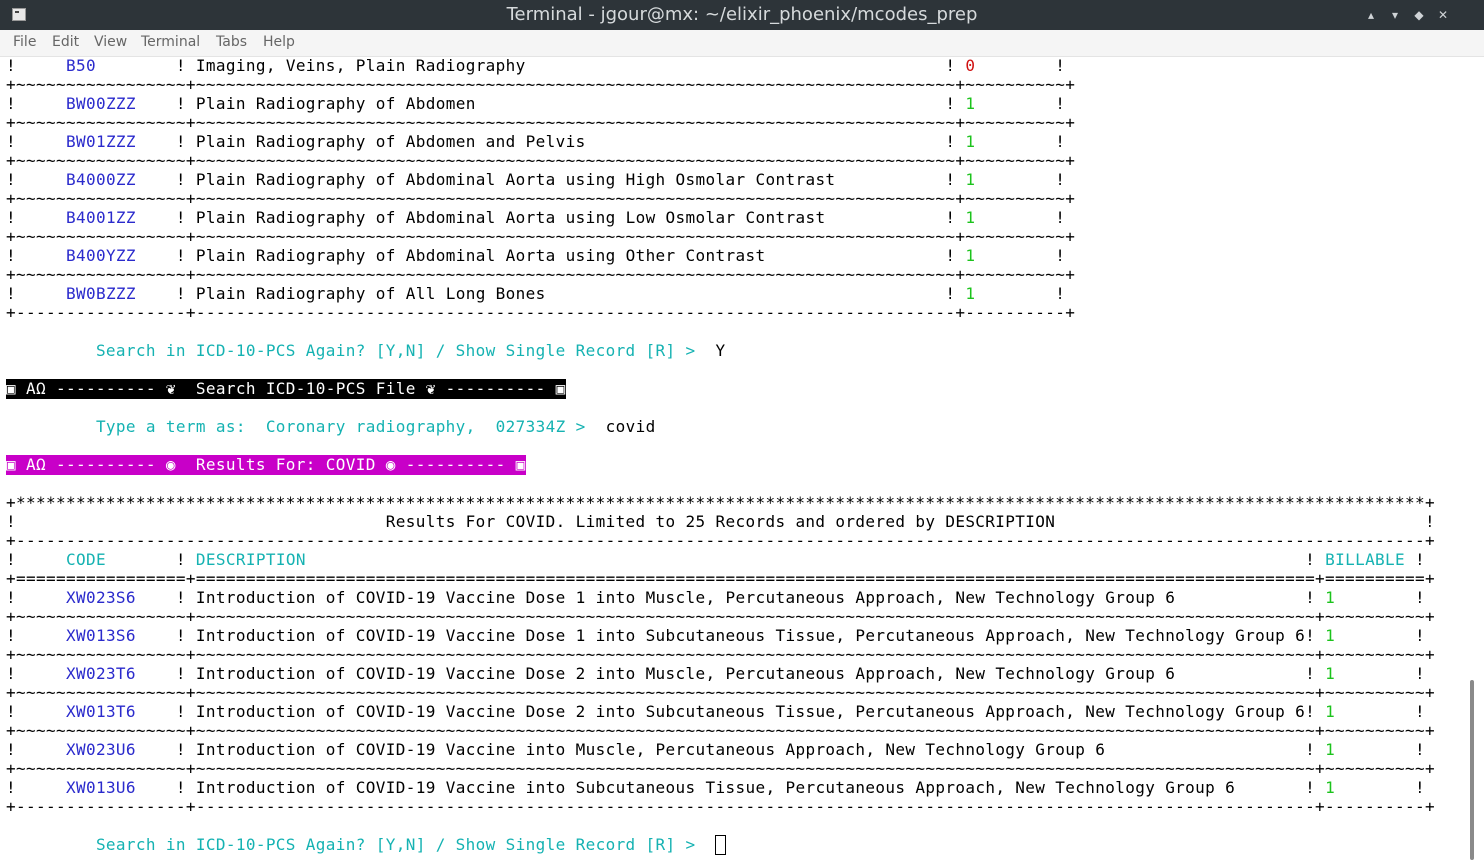  Describe the element at coordinates (120, 711) in the screenshot. I see `code-cell: XW013T6` at that location.